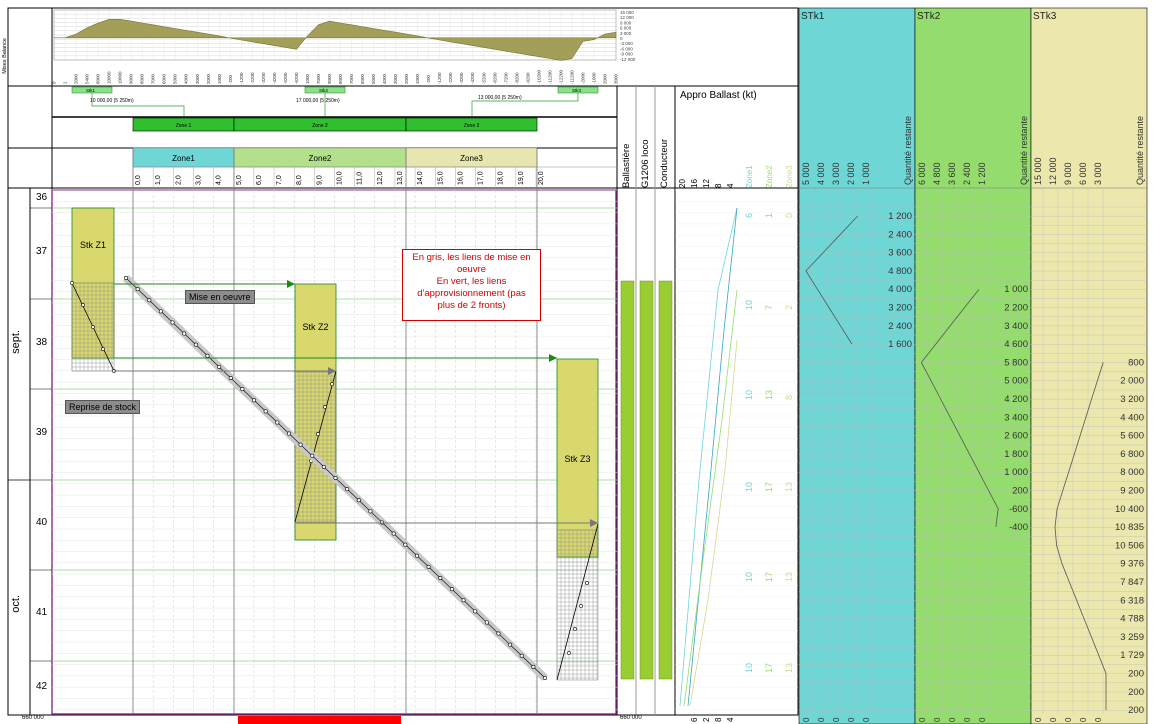  What do you see at coordinates (769, 487) in the screenshot?
I see `appro-data-label: 17` at bounding box center [769, 487].